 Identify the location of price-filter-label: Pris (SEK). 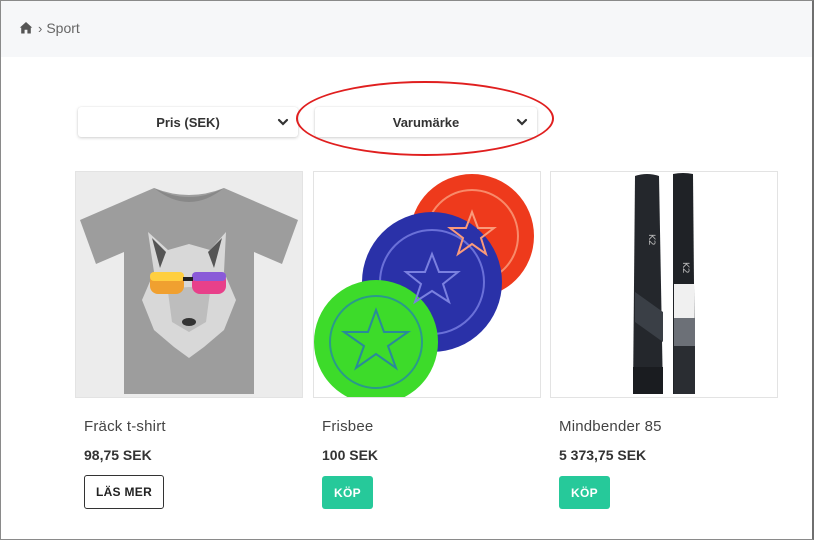
(188, 122).